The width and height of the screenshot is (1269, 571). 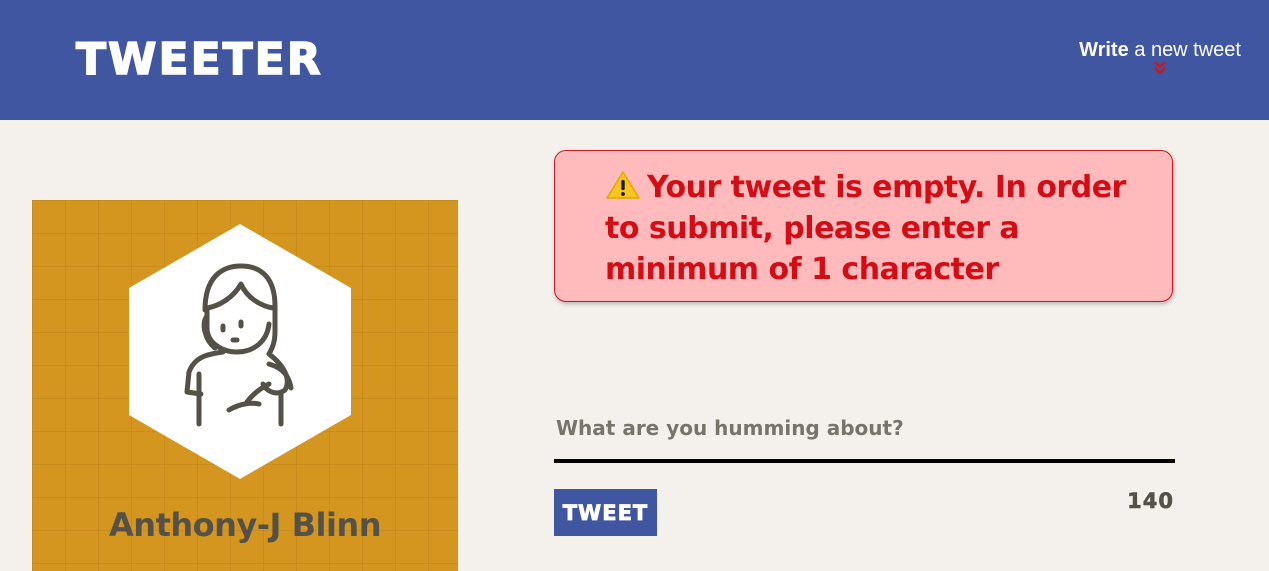 I want to click on woman-avatar-icon, so click(x=240, y=351).